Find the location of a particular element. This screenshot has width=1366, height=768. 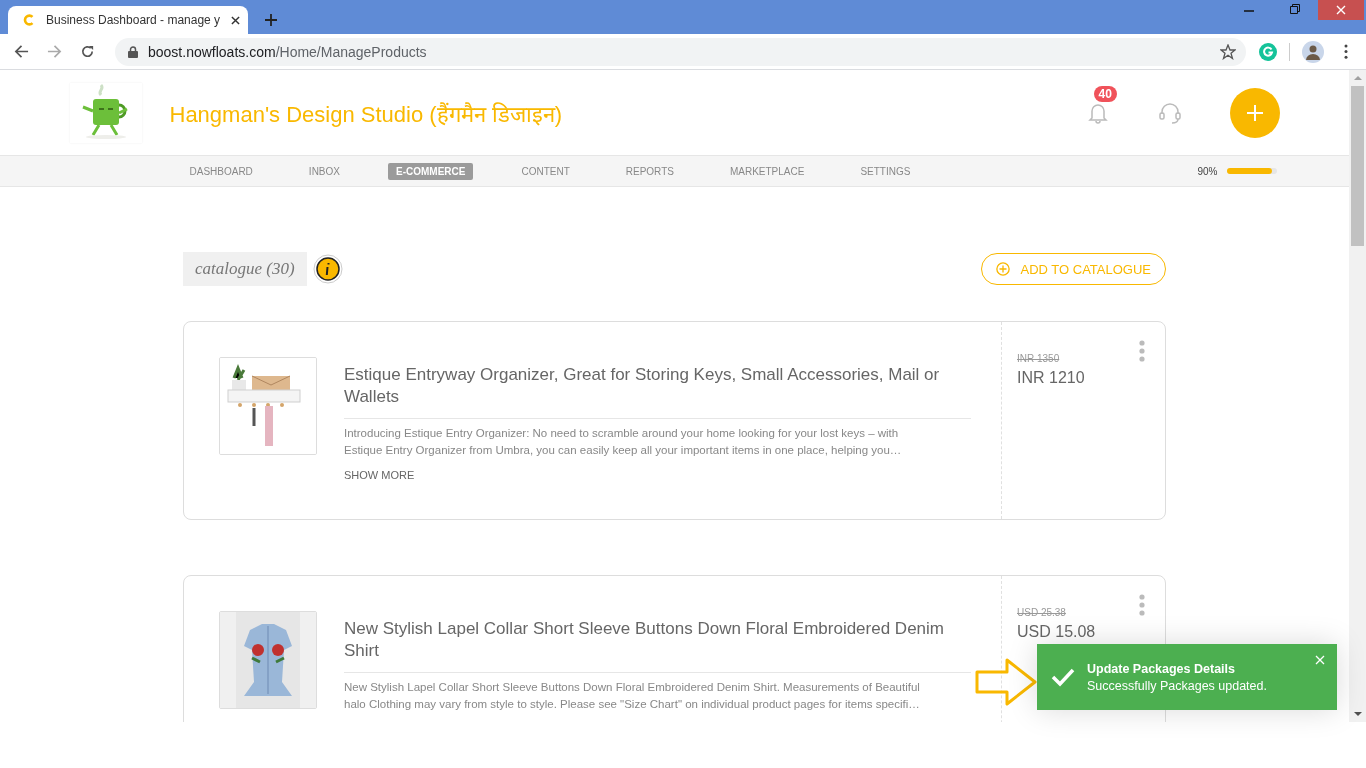

nav-tab: E-COMMERCE is located at coordinates (431, 171).